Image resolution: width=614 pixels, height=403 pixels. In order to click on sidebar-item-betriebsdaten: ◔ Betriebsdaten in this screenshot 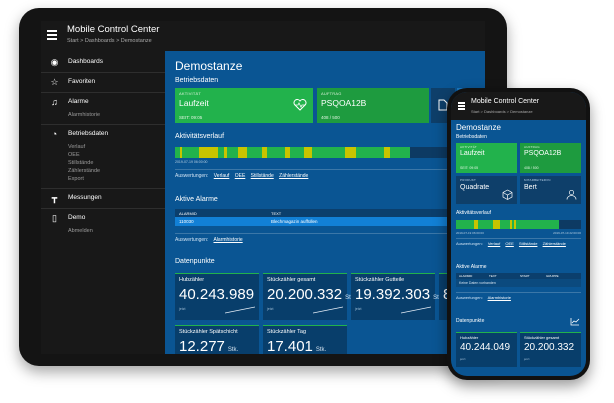, I will do `click(103, 134)`.